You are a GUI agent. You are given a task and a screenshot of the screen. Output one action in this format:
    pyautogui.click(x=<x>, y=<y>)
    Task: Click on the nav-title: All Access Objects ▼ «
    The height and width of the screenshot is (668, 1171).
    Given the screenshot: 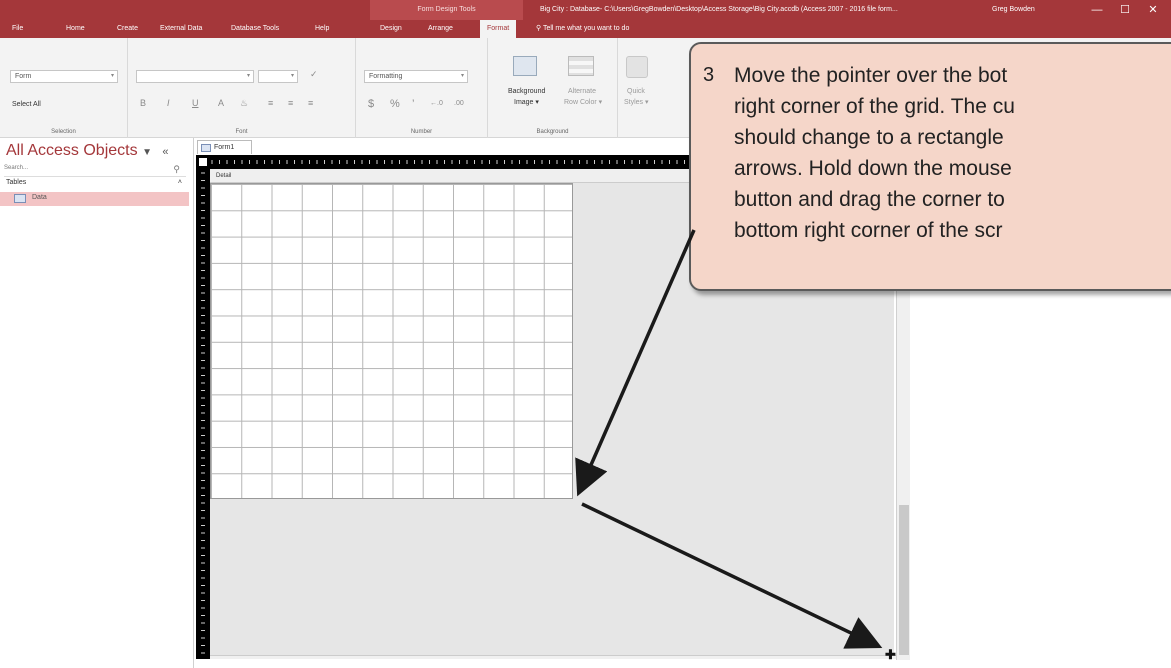 What is the action you would take?
    pyautogui.click(x=87, y=151)
    